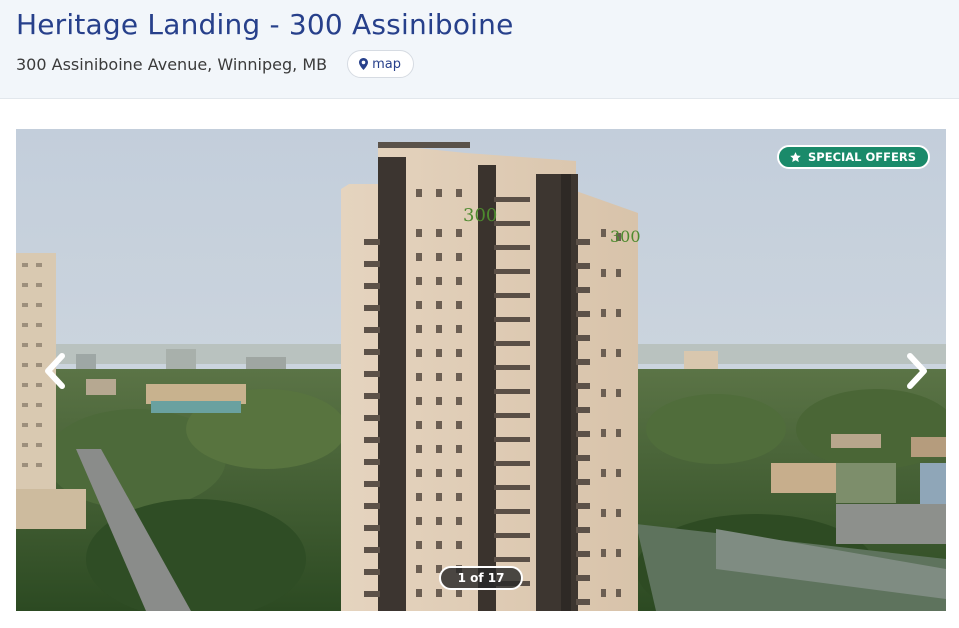 The width and height of the screenshot is (959, 628). I want to click on chevron-right-icon, so click(917, 371).